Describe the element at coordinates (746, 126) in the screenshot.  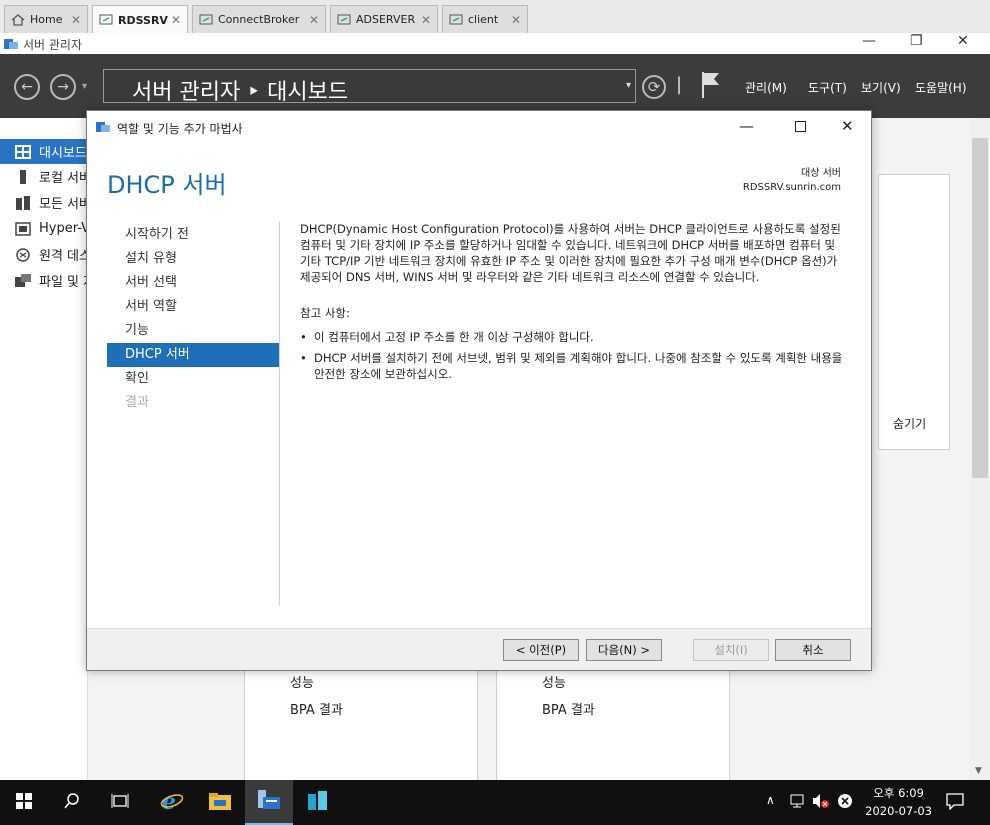
I see `wizard-minimize-button: —` at that location.